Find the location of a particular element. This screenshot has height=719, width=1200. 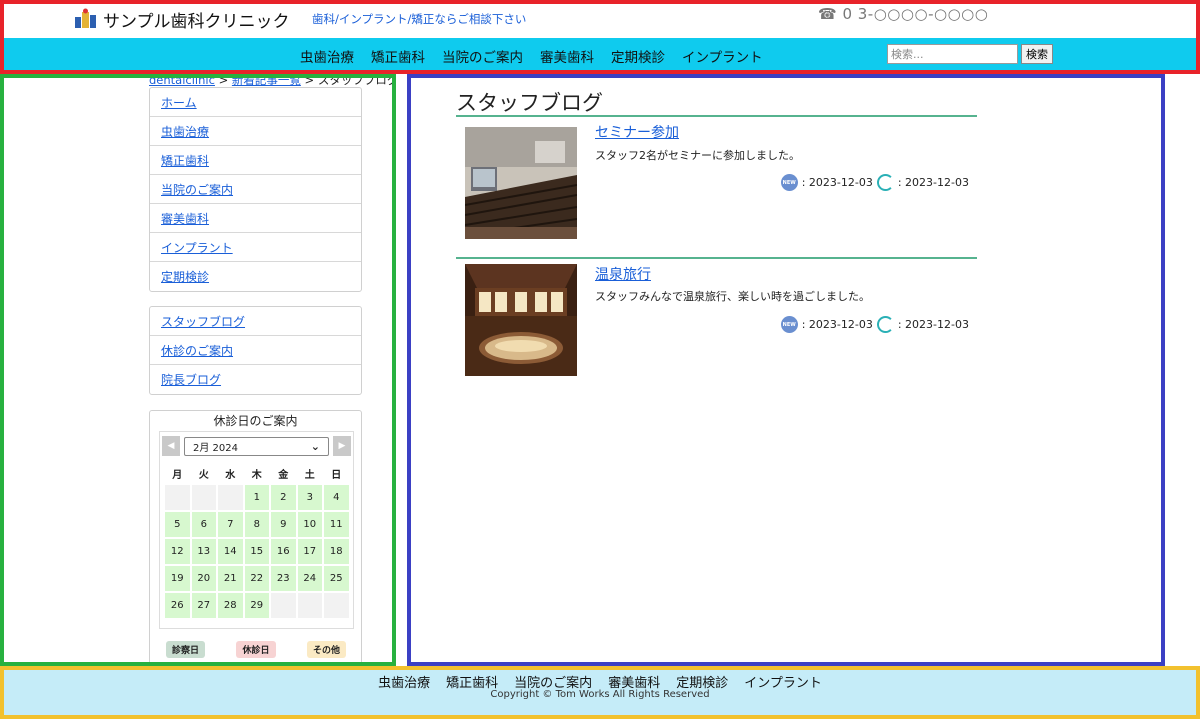

calendar-day: 13 is located at coordinates (203, 551).